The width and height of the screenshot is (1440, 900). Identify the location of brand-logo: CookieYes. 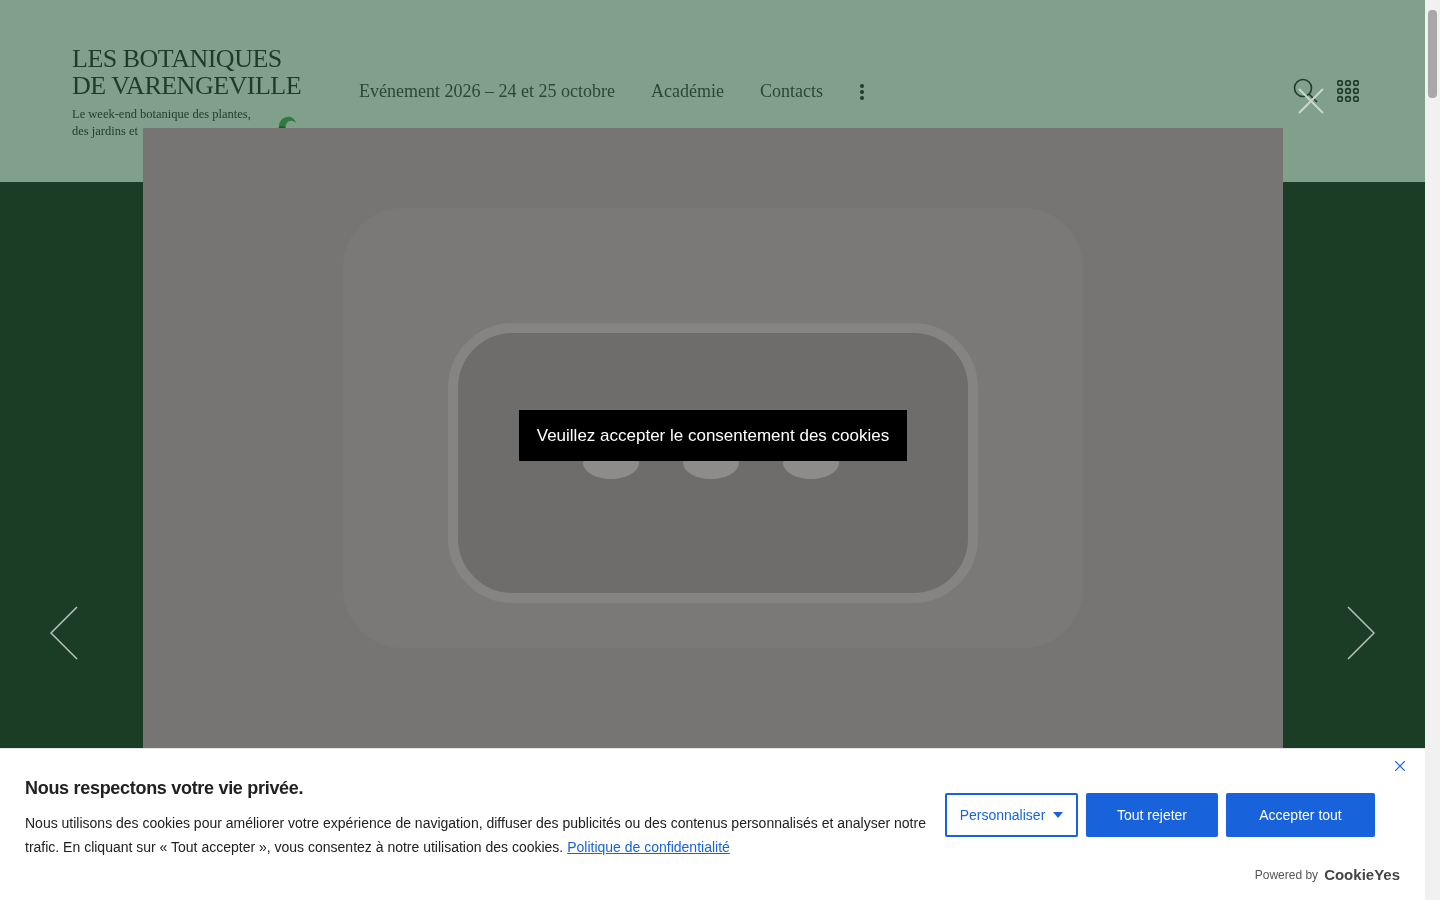
(1362, 874).